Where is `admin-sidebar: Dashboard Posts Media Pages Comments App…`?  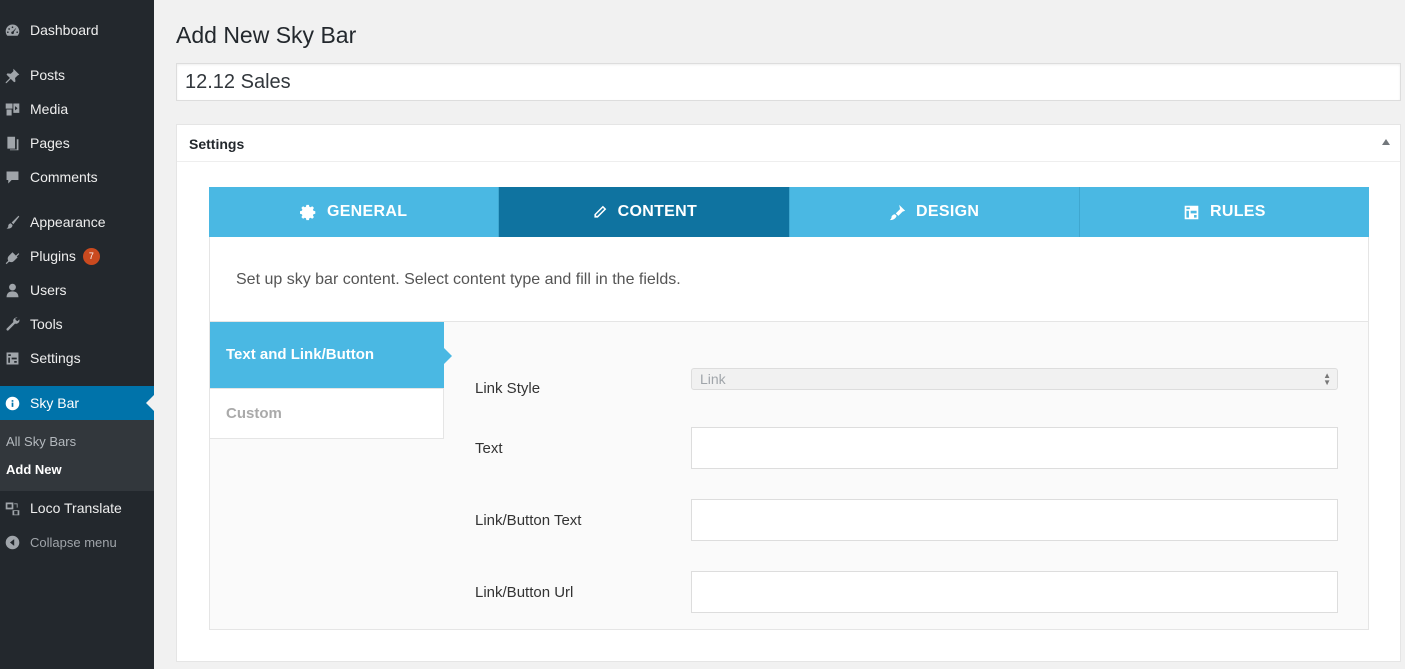
admin-sidebar: Dashboard Posts Media Pages Comments App… is located at coordinates (77, 334).